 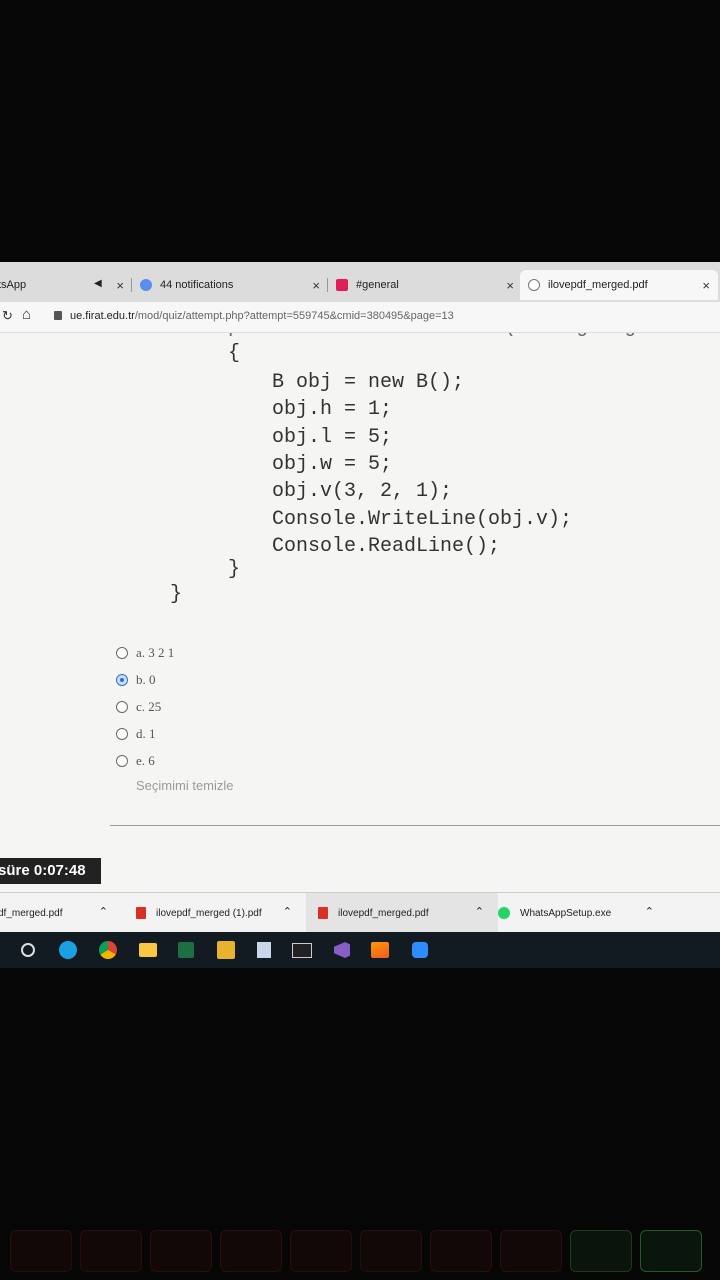 I want to click on box-icon, so click(x=264, y=950).